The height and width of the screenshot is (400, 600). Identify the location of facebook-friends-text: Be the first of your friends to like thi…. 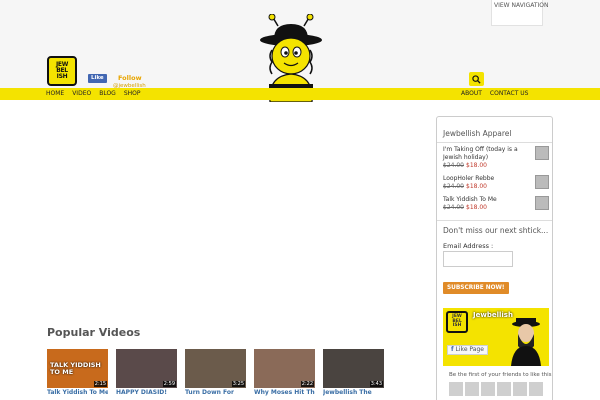
(500, 375).